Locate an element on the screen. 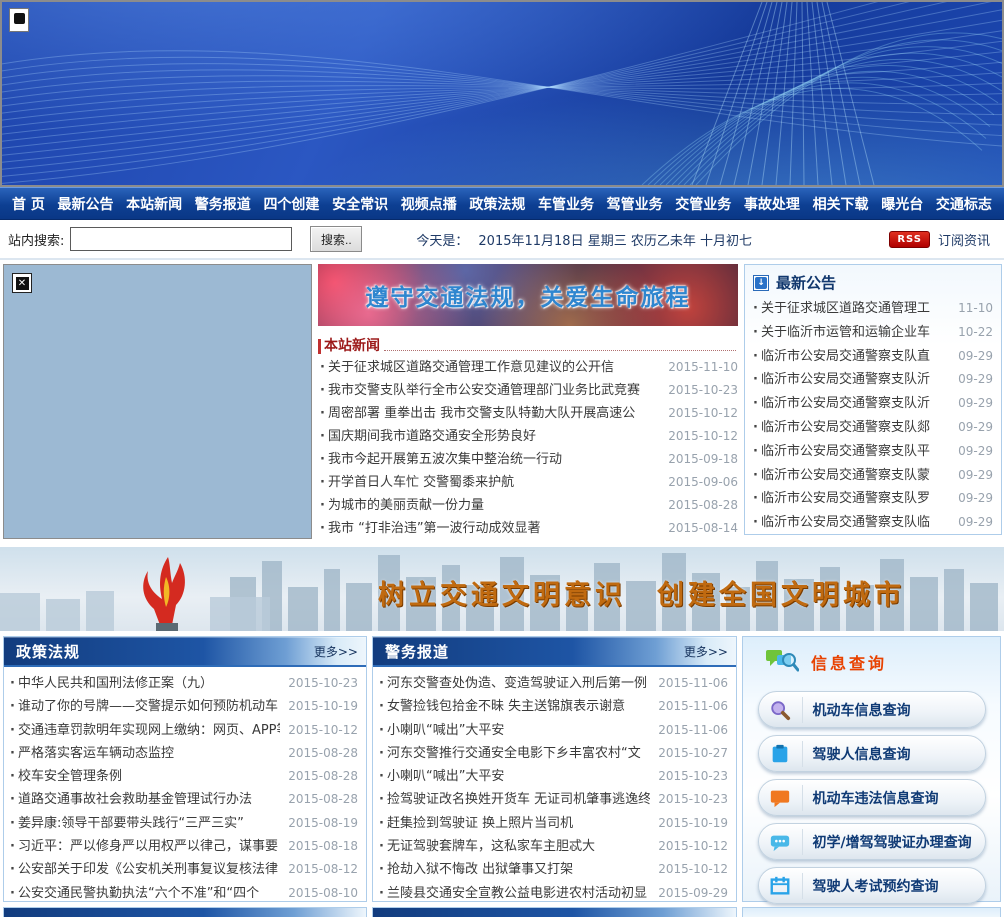 This screenshot has height=917, width=1004. nav-item: 事故处理 is located at coordinates (772, 204).